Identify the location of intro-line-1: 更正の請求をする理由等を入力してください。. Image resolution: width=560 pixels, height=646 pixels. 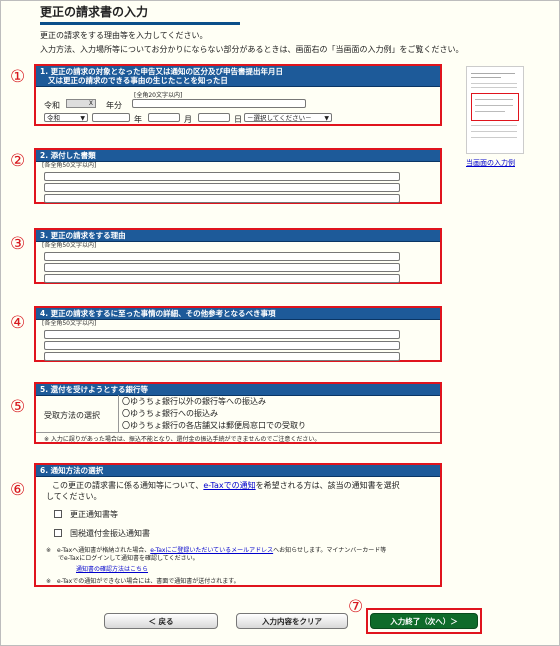
(124, 35).